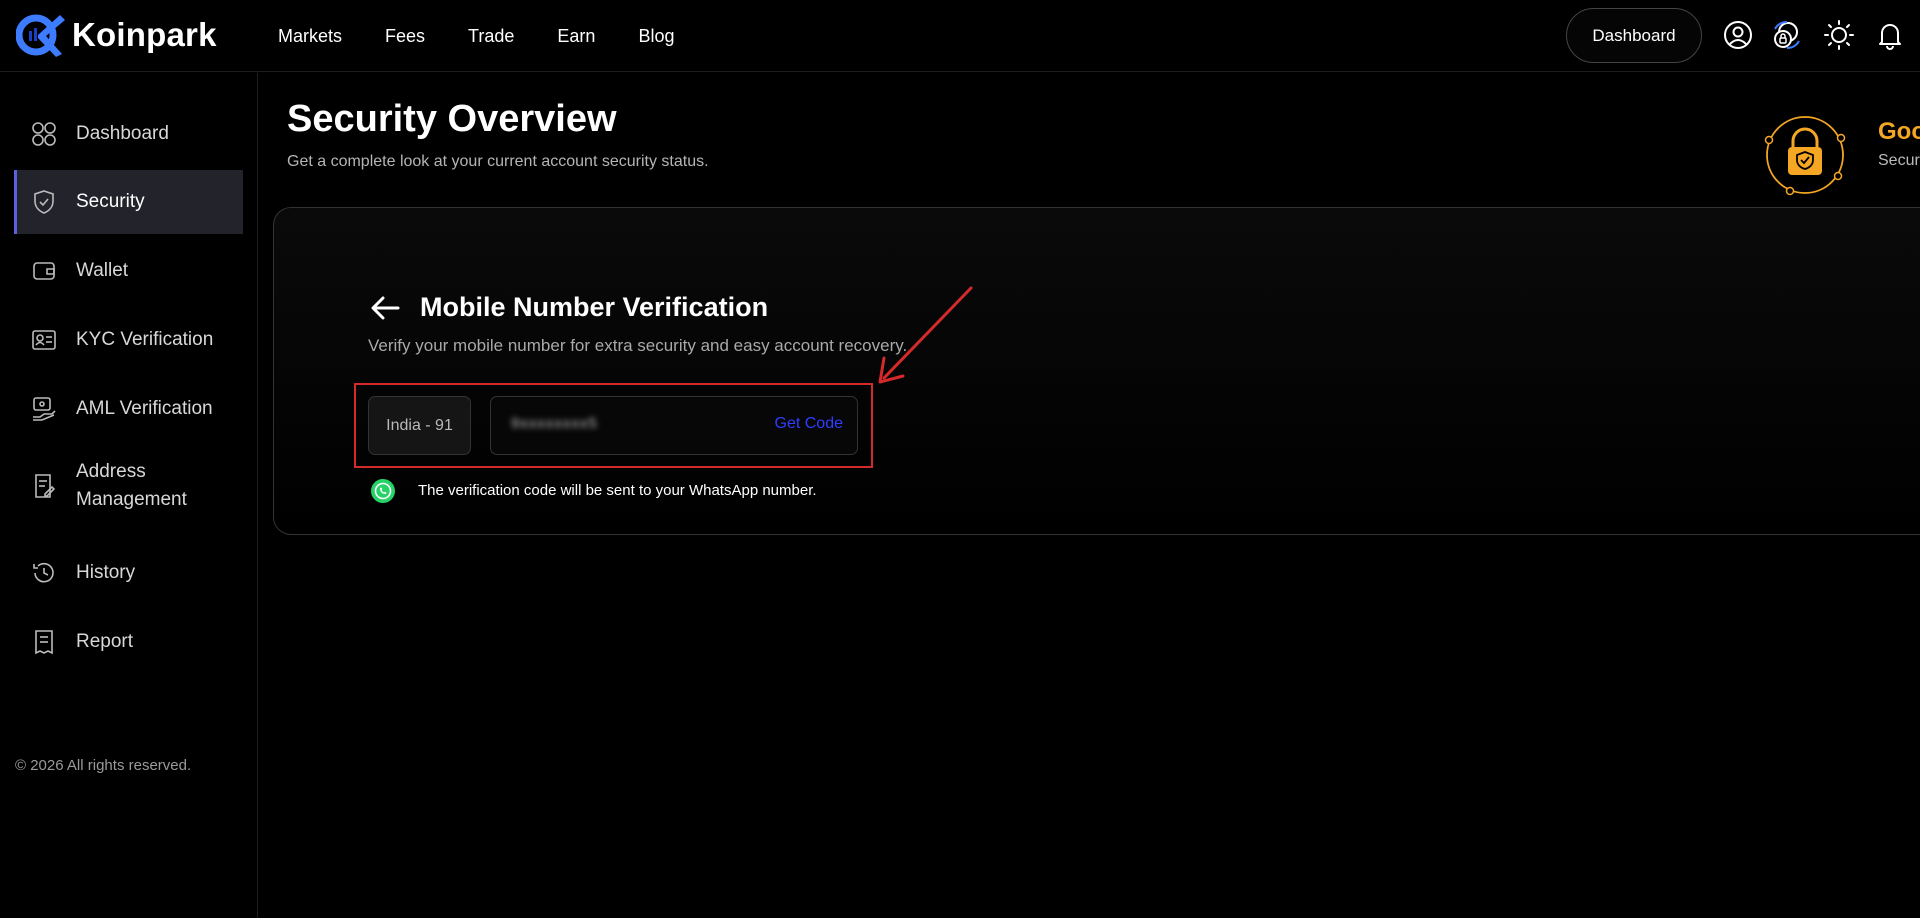  I want to click on sidebar-item-label: Security, so click(110, 201).